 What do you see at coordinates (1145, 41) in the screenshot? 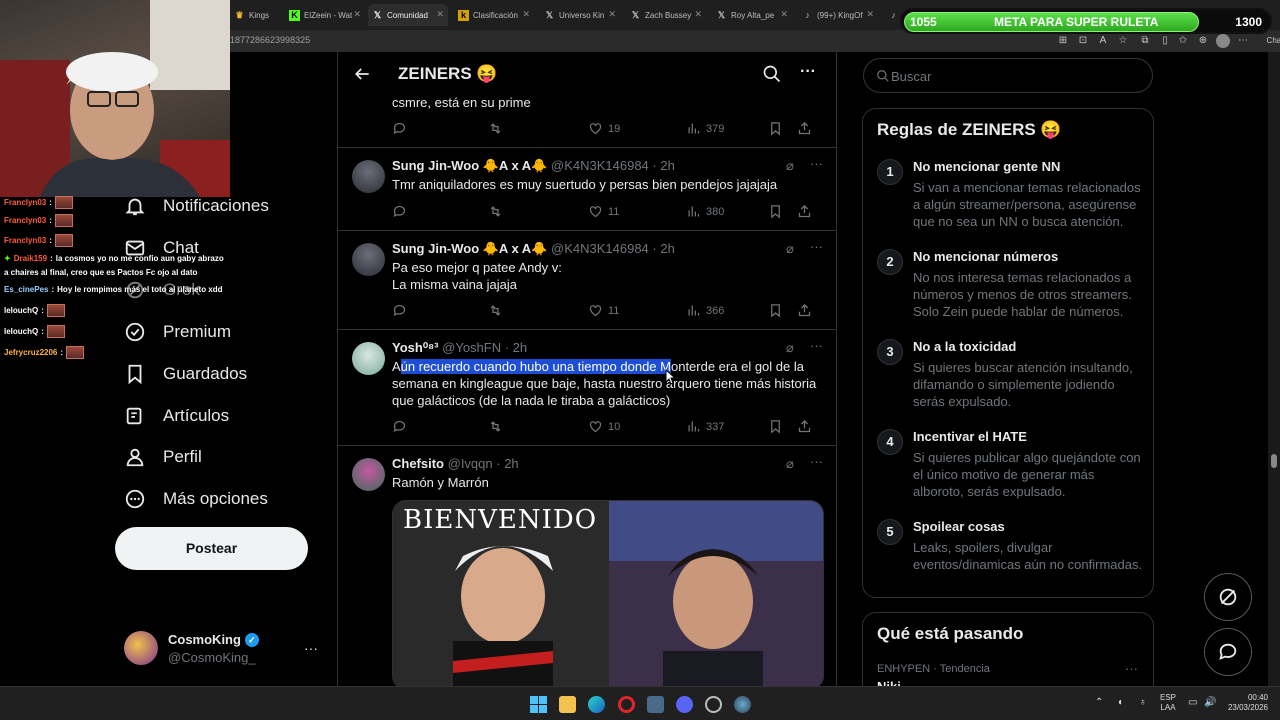
I see `extensions-icon: ⧉` at bounding box center [1145, 41].